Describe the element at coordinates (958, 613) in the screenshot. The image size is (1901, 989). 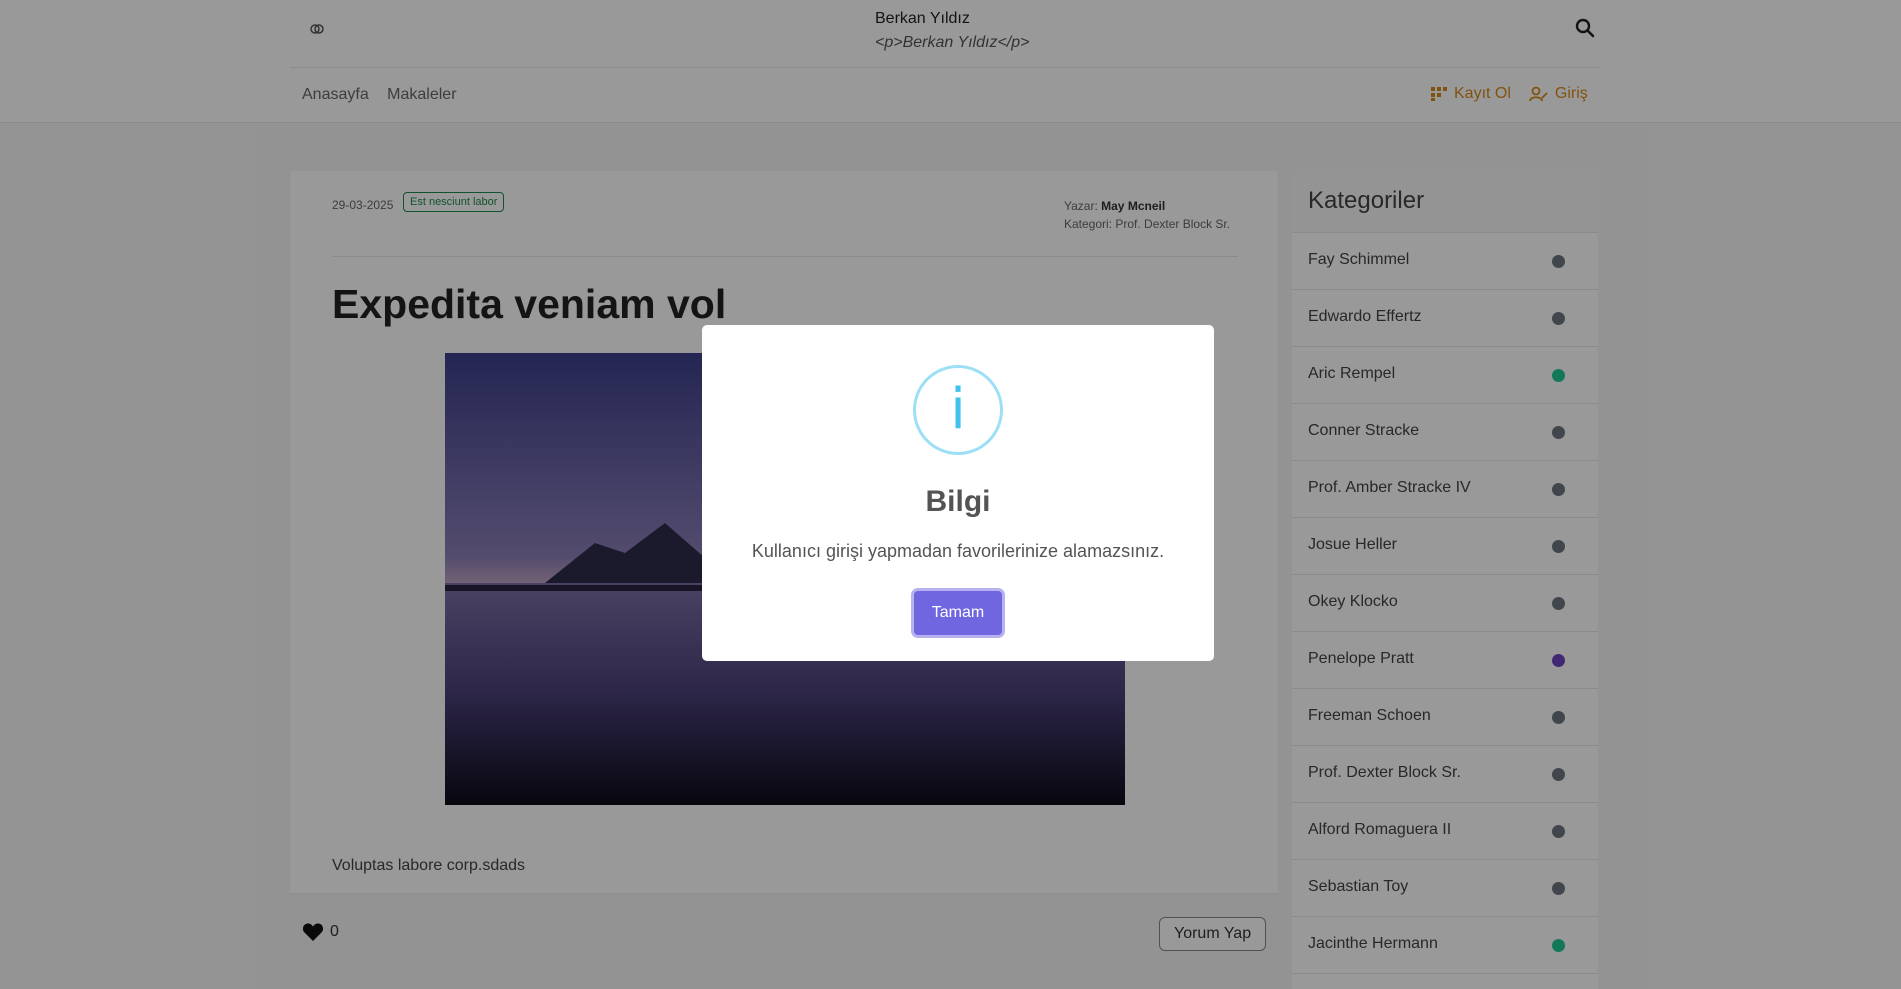
I see `confirm-button: Tamam` at that location.